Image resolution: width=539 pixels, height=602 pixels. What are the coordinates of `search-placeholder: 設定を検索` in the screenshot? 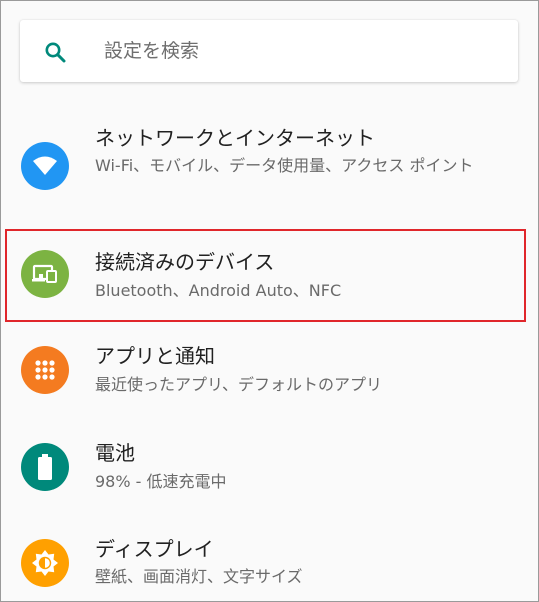 It's located at (152, 51).